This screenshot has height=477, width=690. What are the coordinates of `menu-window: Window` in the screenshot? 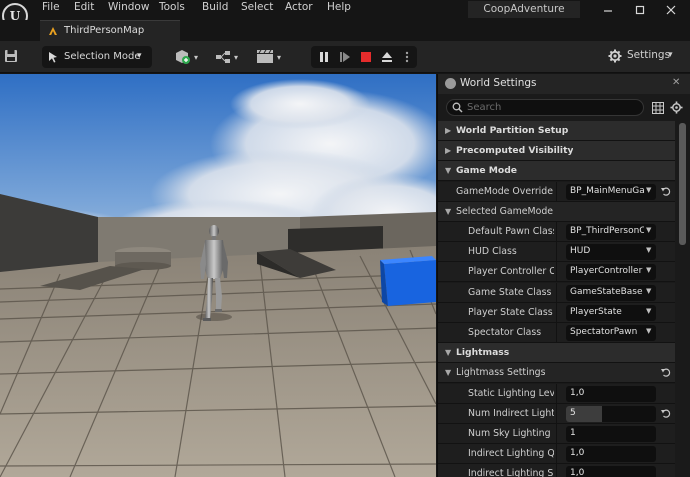 It's located at (128, 7).